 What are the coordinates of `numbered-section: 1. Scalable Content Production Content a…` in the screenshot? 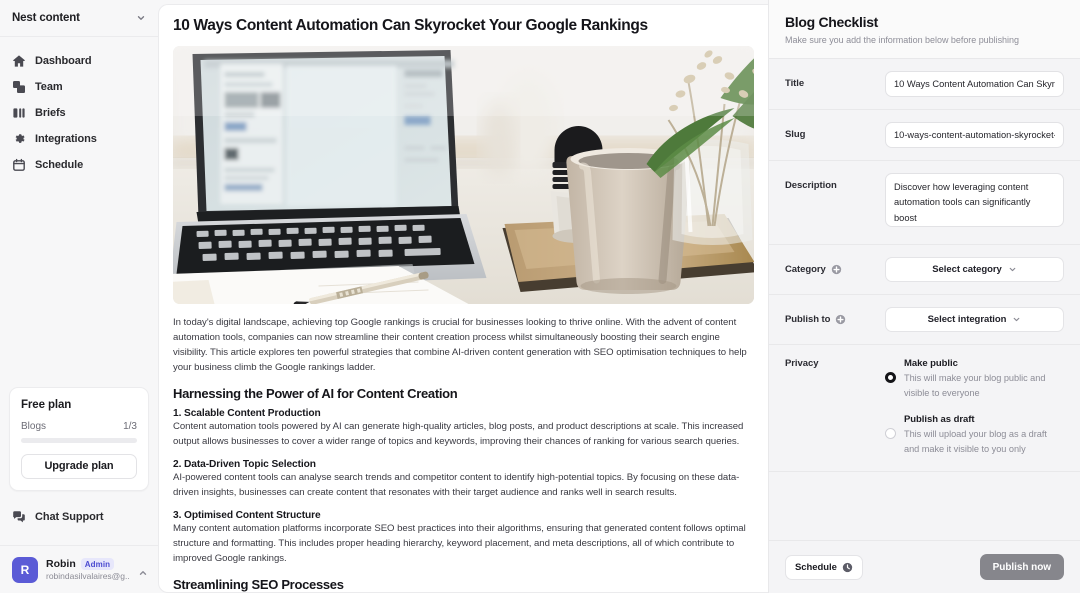 It's located at (463, 429).